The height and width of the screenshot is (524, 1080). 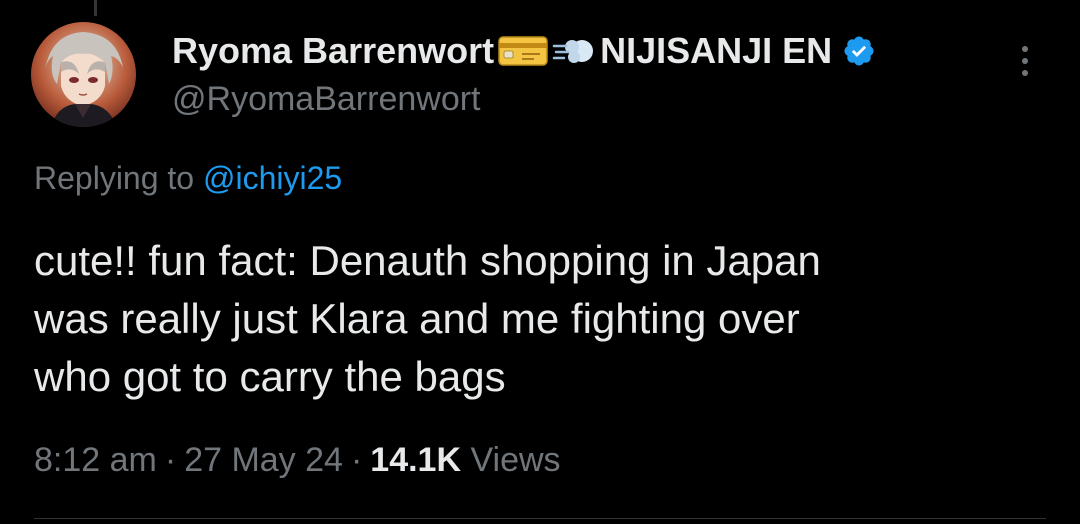 What do you see at coordinates (515, 460) in the screenshot?
I see `views-label: Views` at bounding box center [515, 460].